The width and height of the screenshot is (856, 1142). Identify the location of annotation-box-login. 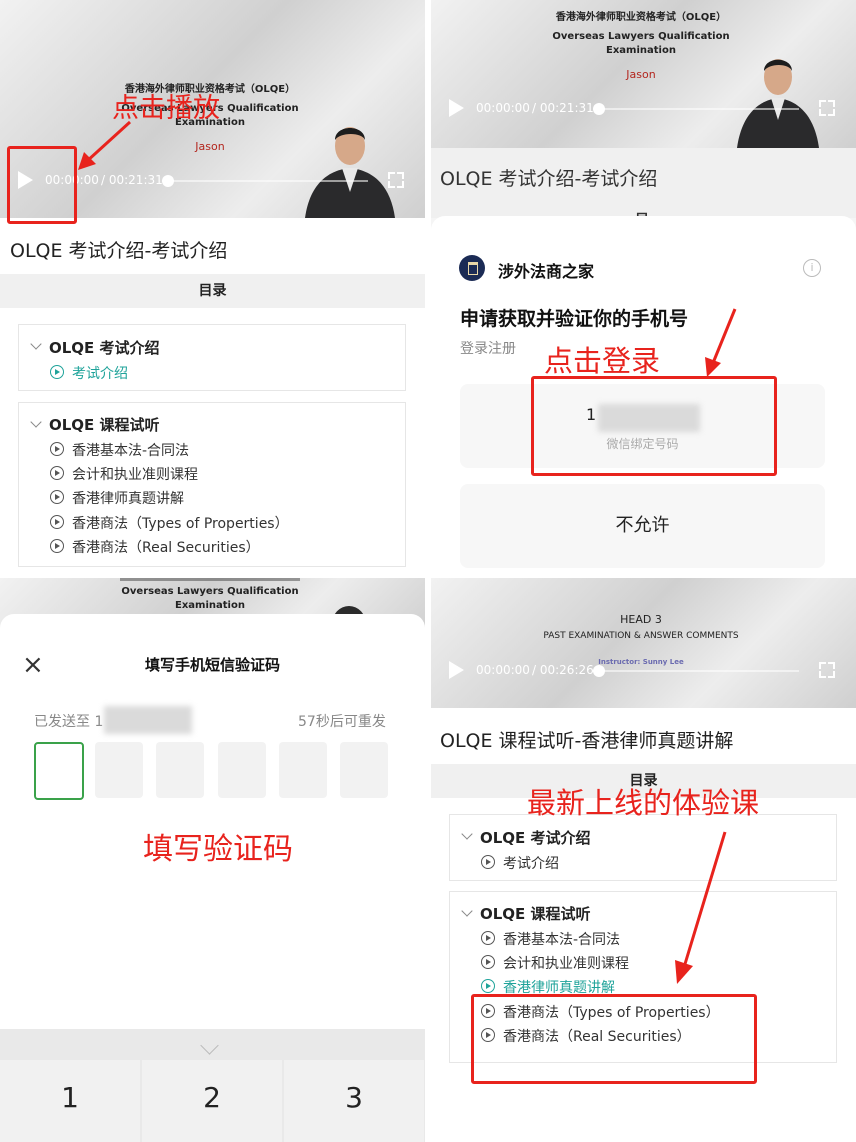
(654, 426).